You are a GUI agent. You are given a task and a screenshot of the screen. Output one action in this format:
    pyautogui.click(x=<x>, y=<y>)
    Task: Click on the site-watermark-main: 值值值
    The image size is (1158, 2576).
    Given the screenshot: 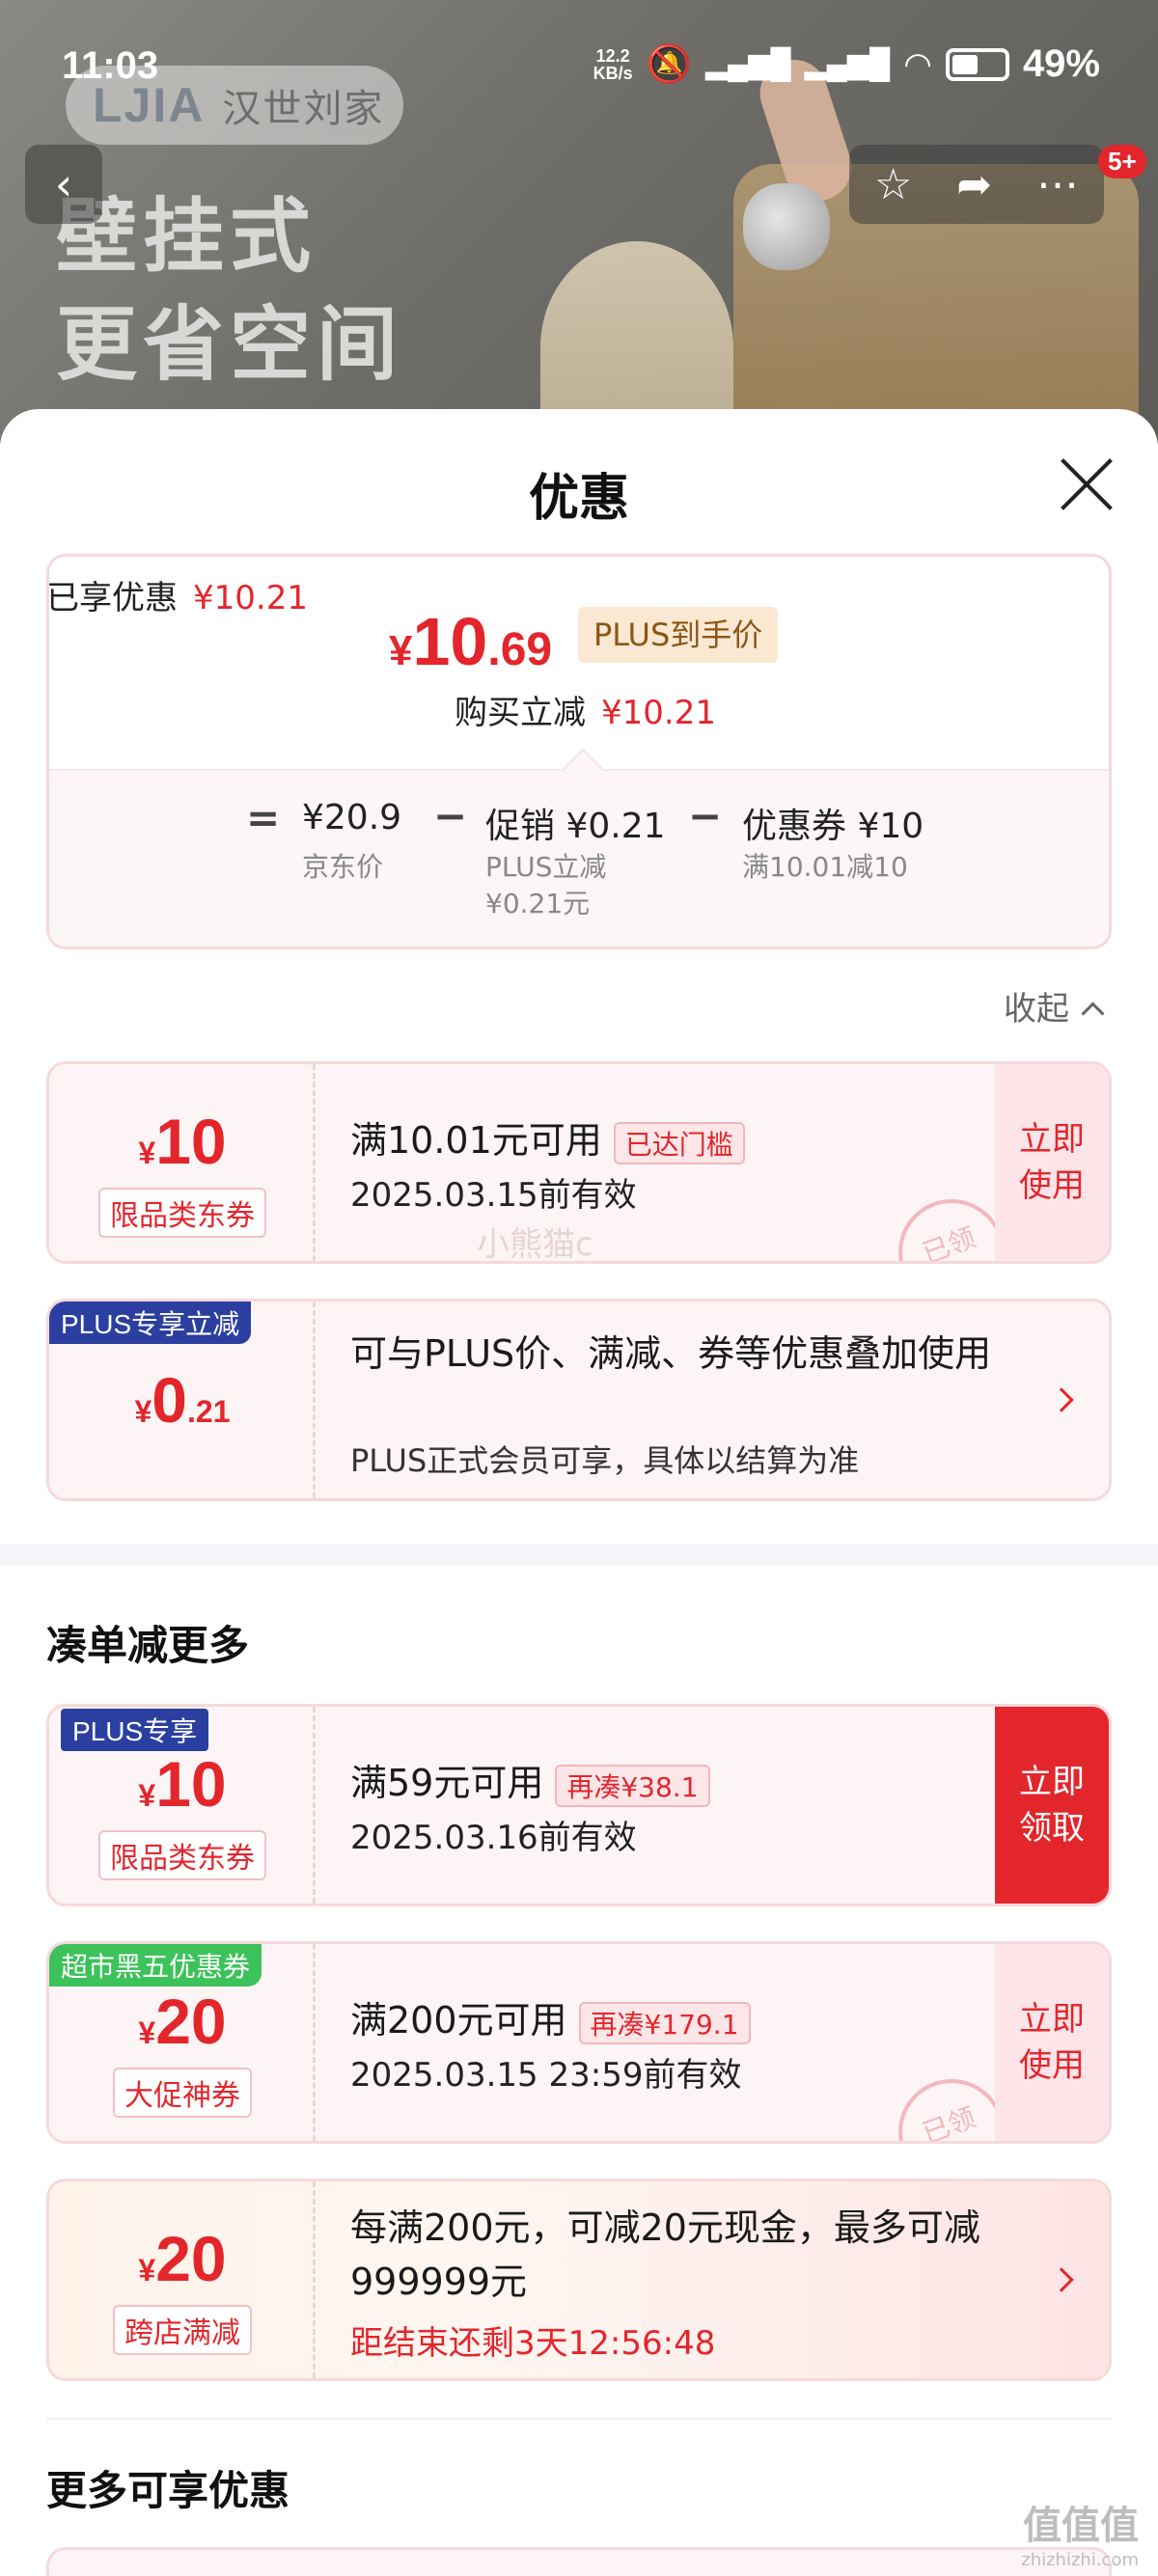 What is the action you would take?
    pyautogui.click(x=1081, y=2526)
    